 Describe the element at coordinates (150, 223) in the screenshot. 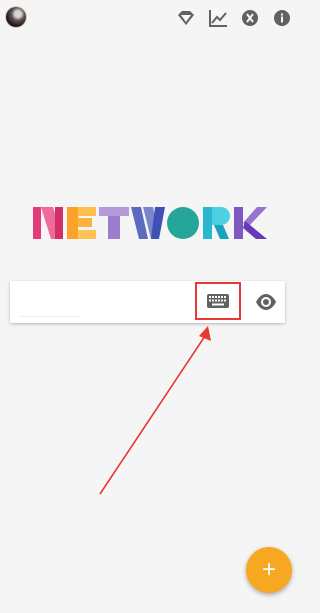

I see `network-logo` at that location.